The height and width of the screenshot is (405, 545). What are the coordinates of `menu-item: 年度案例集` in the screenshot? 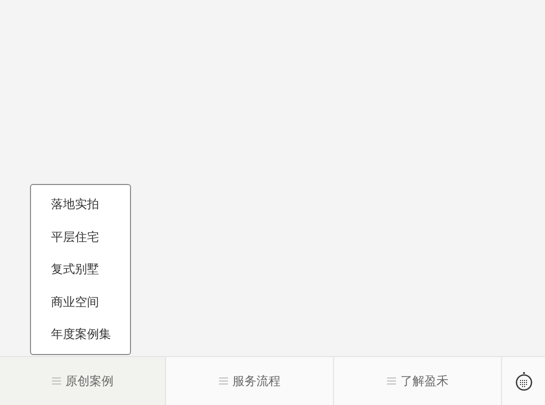 It's located at (80, 334).